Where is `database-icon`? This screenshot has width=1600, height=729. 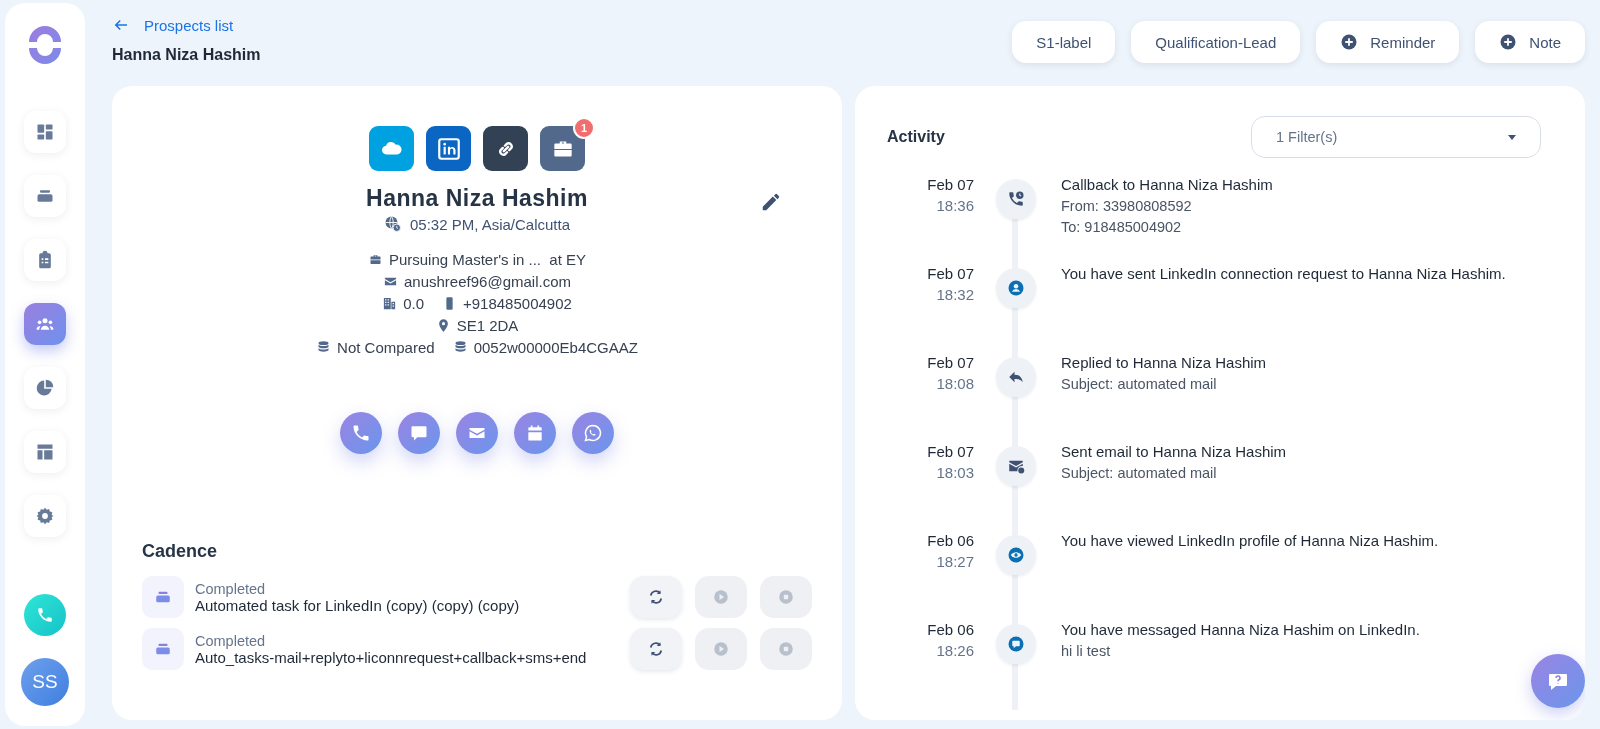 database-icon is located at coordinates (324, 347).